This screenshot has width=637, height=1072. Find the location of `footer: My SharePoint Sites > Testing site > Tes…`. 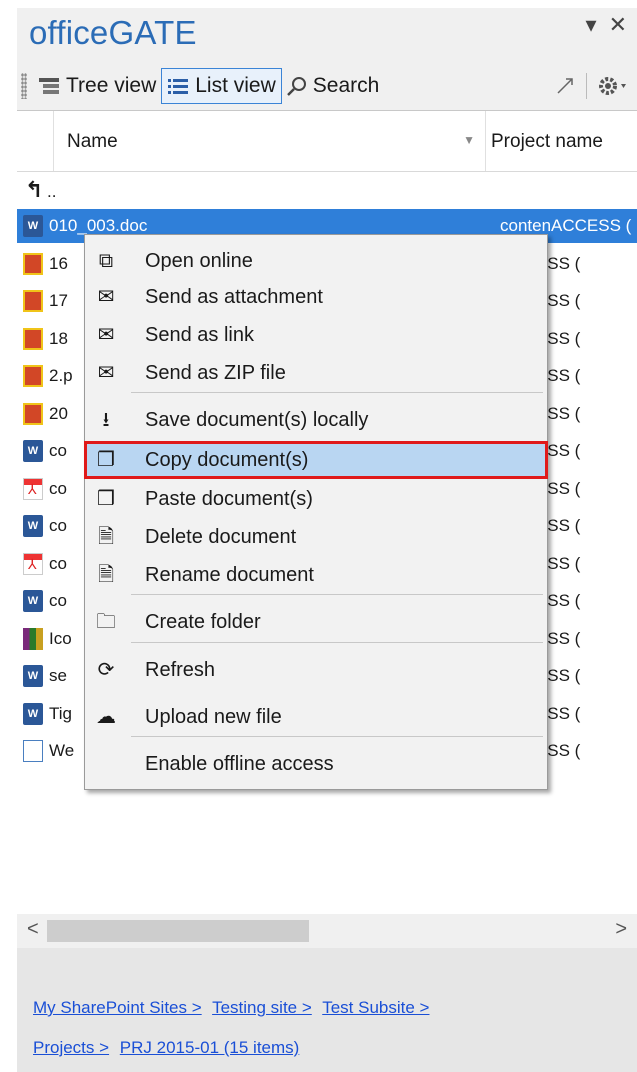

footer: My SharePoint Sites > Testing site > Tes… is located at coordinates (327, 1010).